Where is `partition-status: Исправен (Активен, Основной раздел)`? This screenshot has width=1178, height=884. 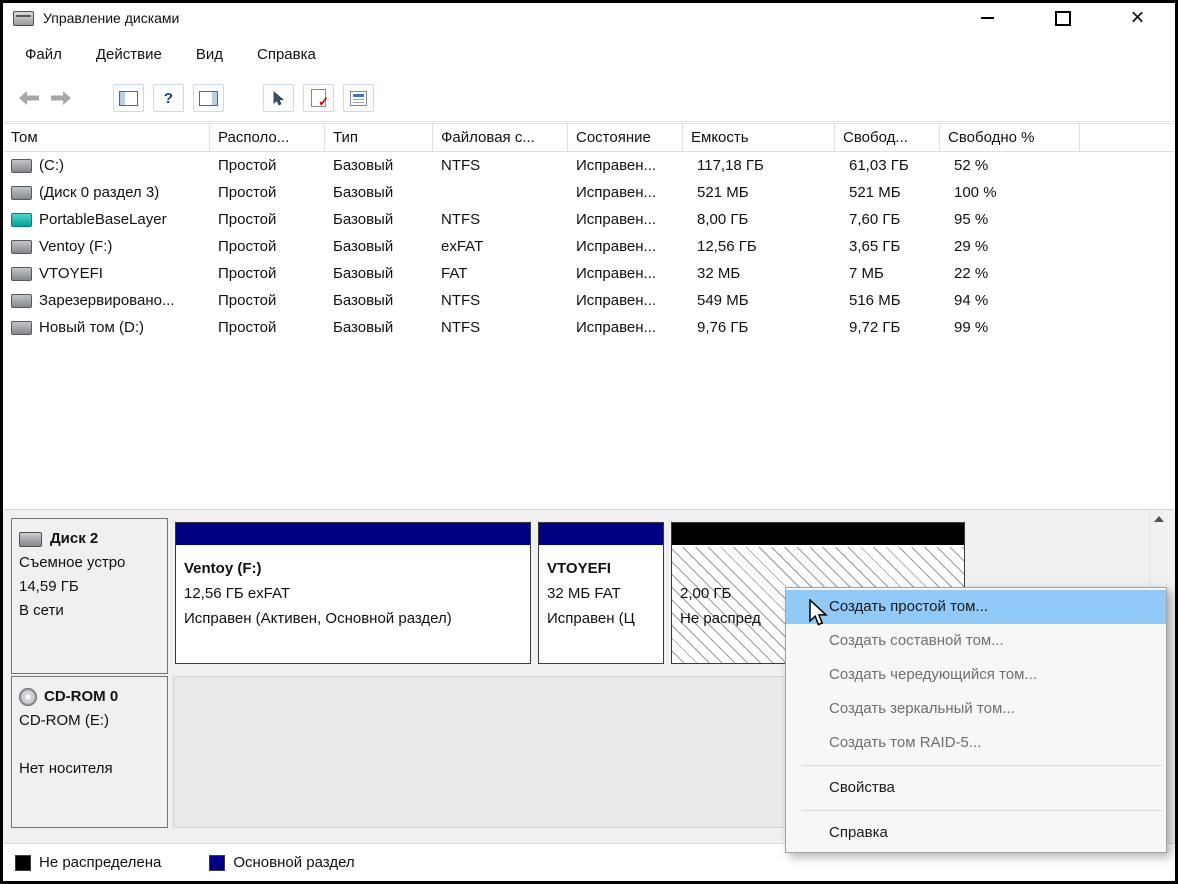
partition-status: Исправен (Активен, Основной раздел) is located at coordinates (318, 618).